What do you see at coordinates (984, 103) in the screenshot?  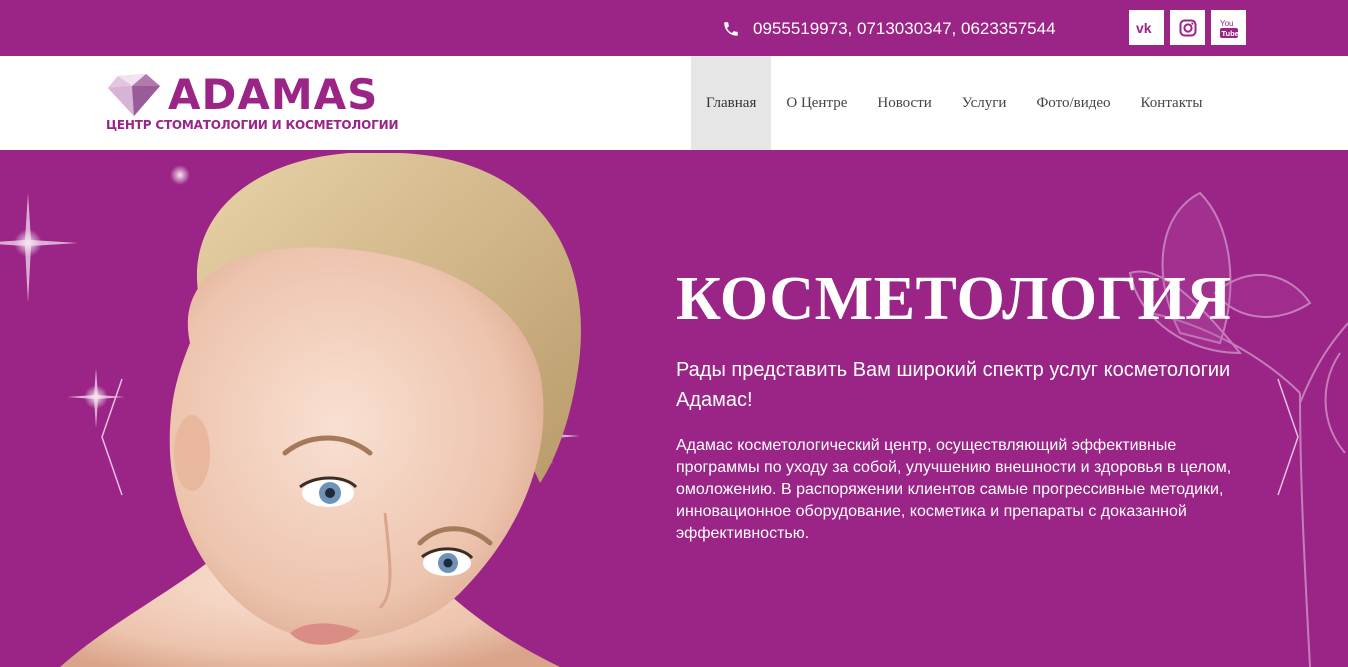 I see `nav-item-services: Услуги` at bounding box center [984, 103].